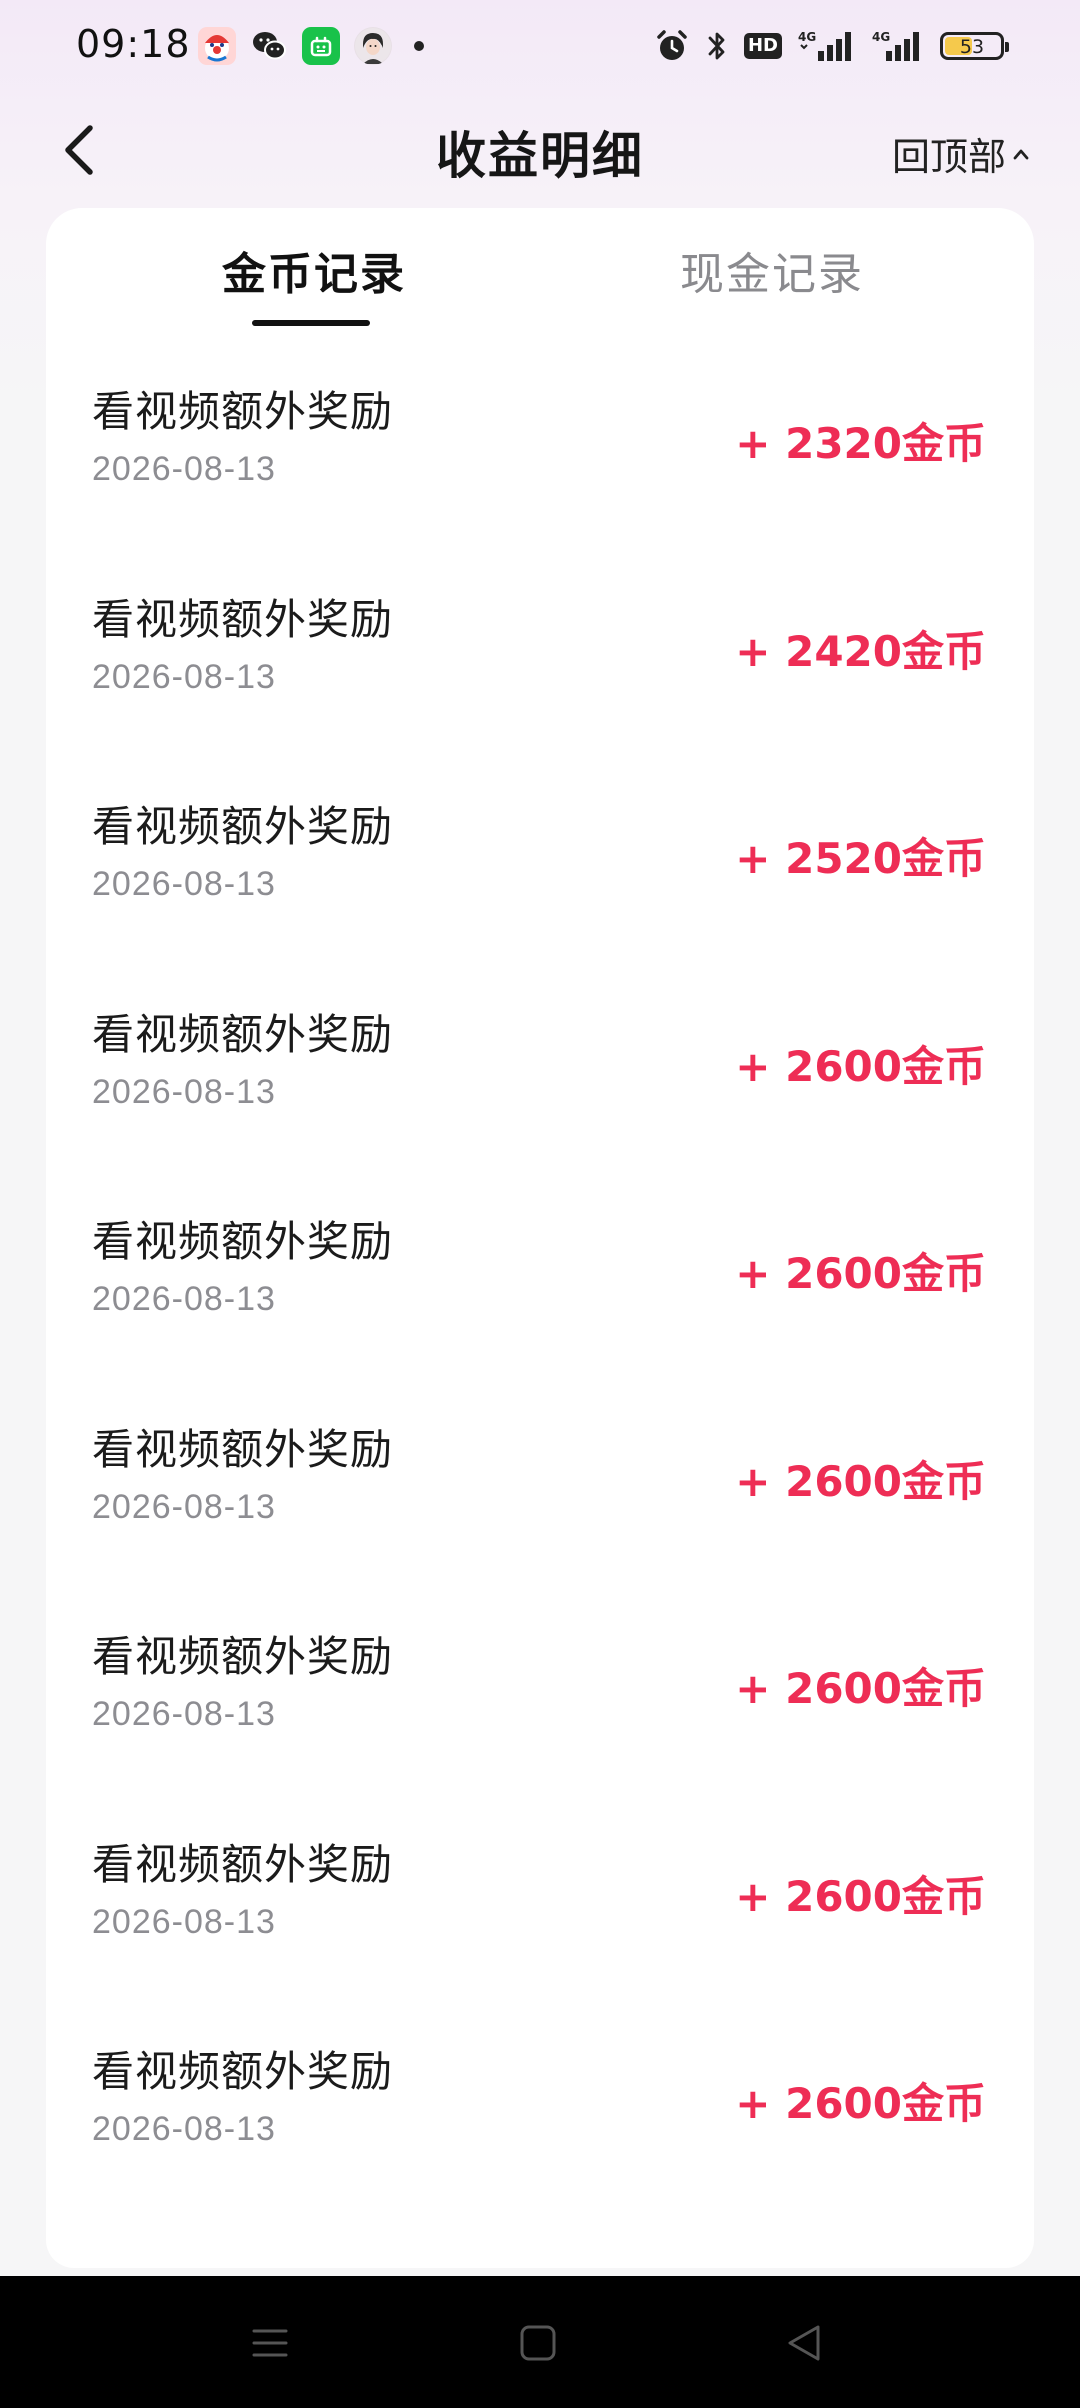 The width and height of the screenshot is (1080, 2408). Describe the element at coordinates (540, 48) in the screenshot. I see `status-bar: 09:18 HD 4G 4G 53` at that location.